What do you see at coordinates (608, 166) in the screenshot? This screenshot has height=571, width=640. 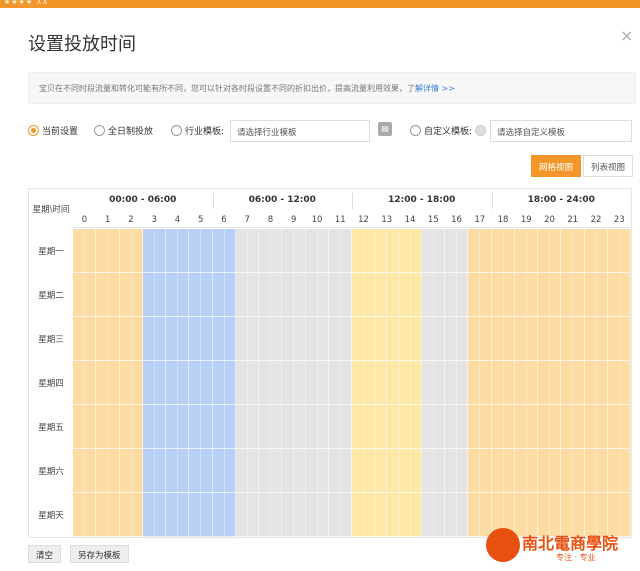 I see `list-view-button: 列表视图` at bounding box center [608, 166].